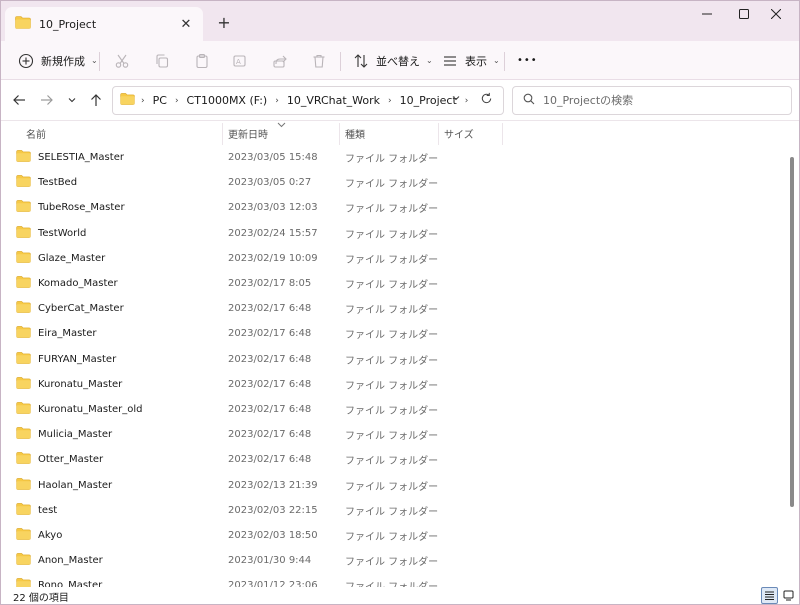 Image resolution: width=800 pixels, height=605 pixels. What do you see at coordinates (282, 133) in the screenshot?
I see `column-header-date: 更新日時` at bounding box center [282, 133].